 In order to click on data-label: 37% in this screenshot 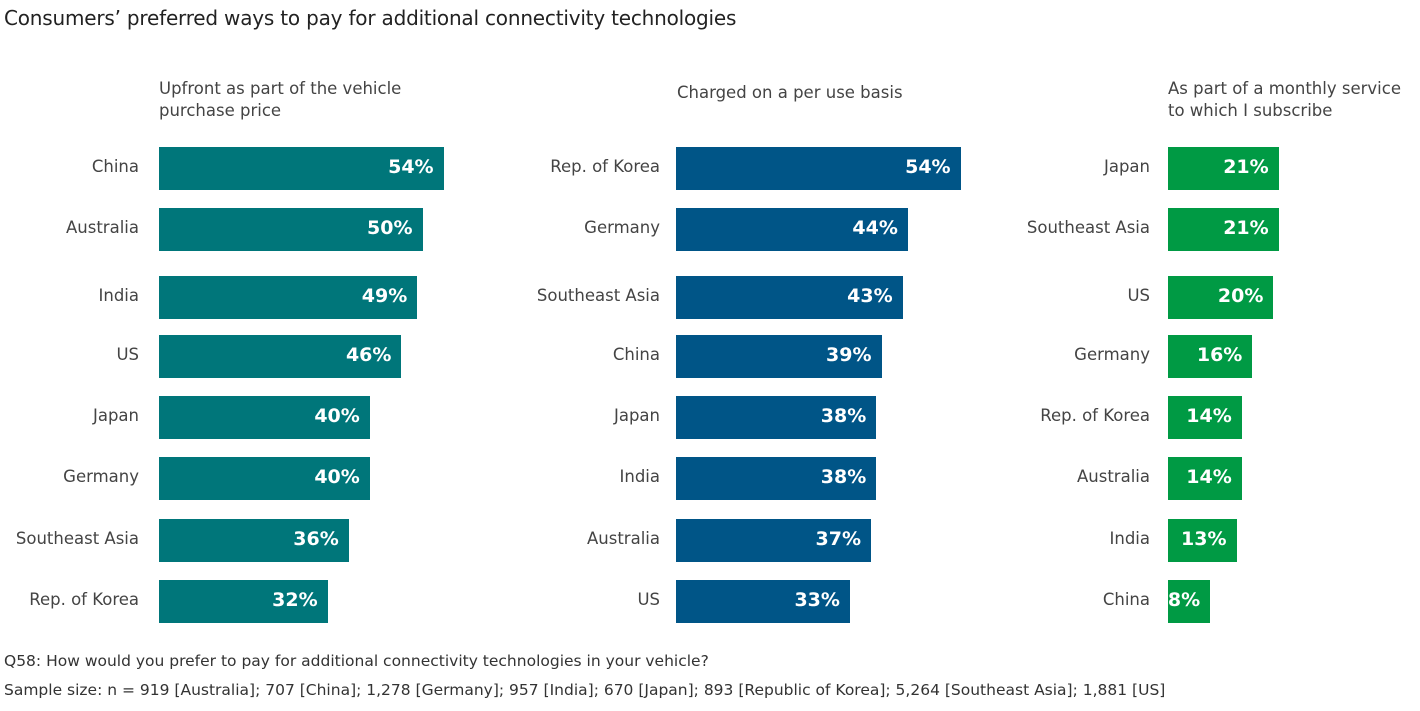, I will do `click(838, 539)`.